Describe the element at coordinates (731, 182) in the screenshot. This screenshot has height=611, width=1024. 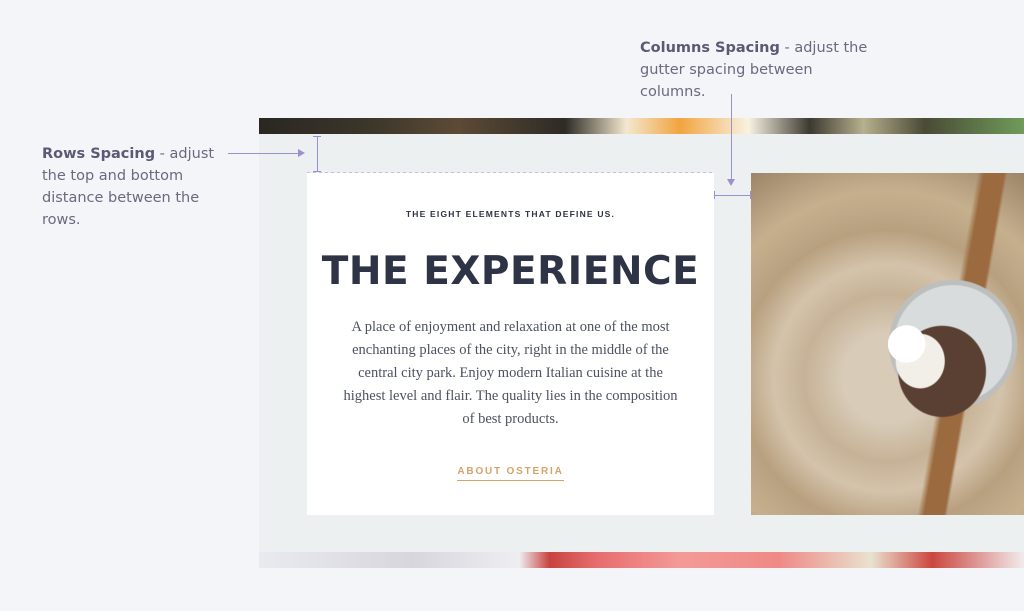
I see `columns-spacing-arrow-icon` at that location.